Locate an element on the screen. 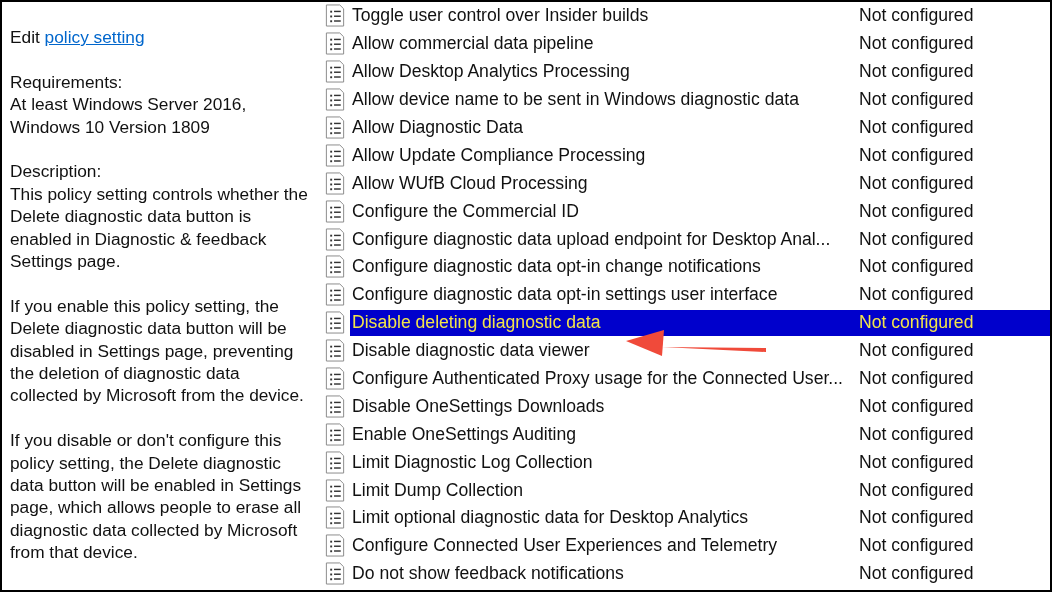  policy-row: Limit optional diagnostic data for Desktop Analytics Not configured is located at coordinates (700, 517).